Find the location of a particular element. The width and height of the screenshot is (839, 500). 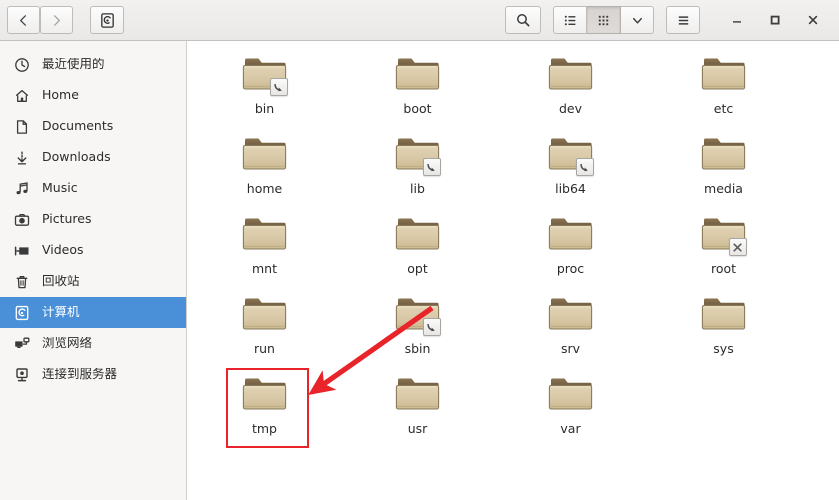

header-left-group is located at coordinates (65, 20).